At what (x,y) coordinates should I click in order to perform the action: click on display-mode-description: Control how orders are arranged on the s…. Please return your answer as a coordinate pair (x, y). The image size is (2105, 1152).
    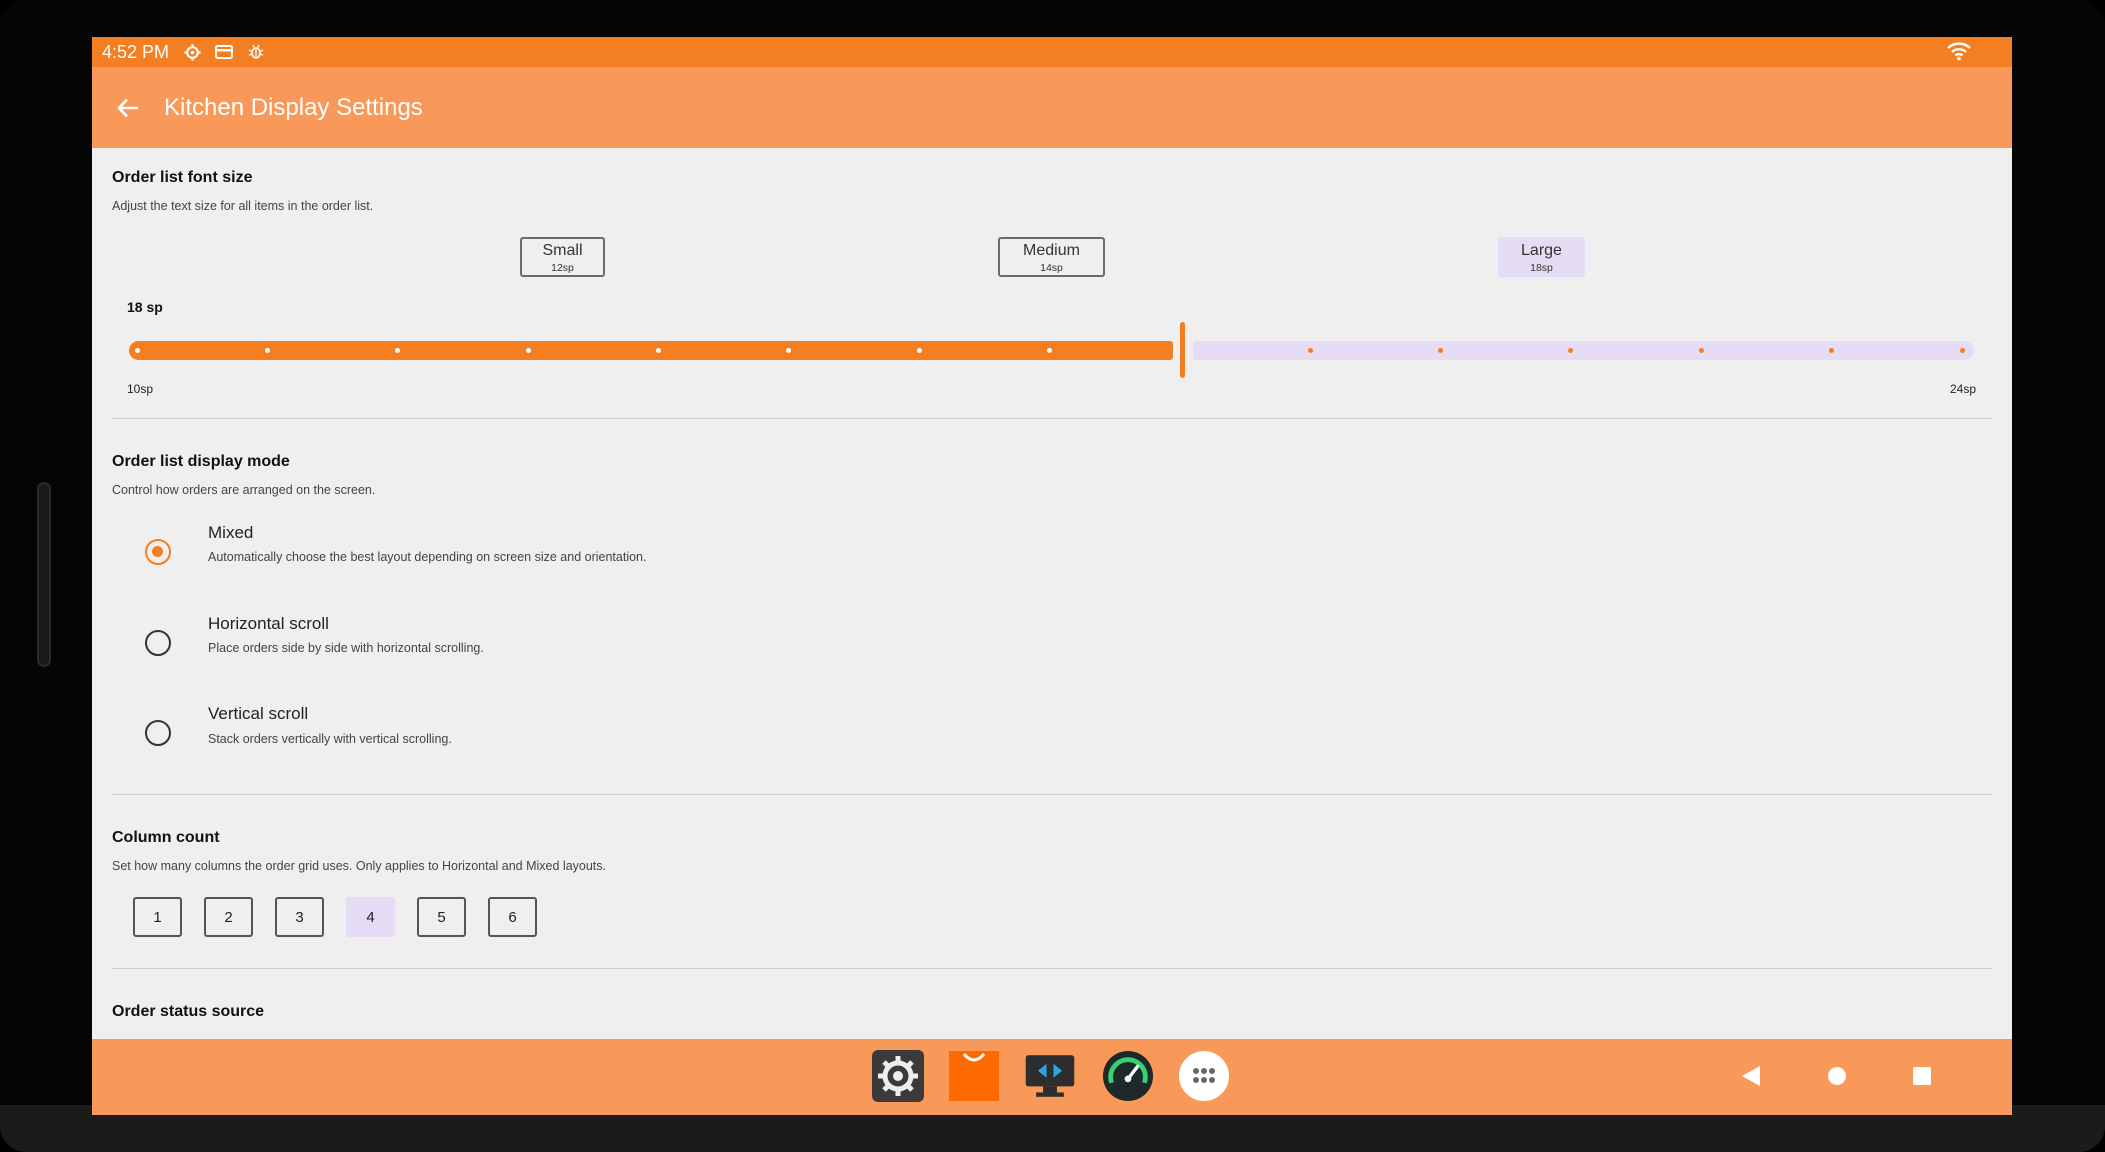
    Looking at the image, I should click on (244, 490).